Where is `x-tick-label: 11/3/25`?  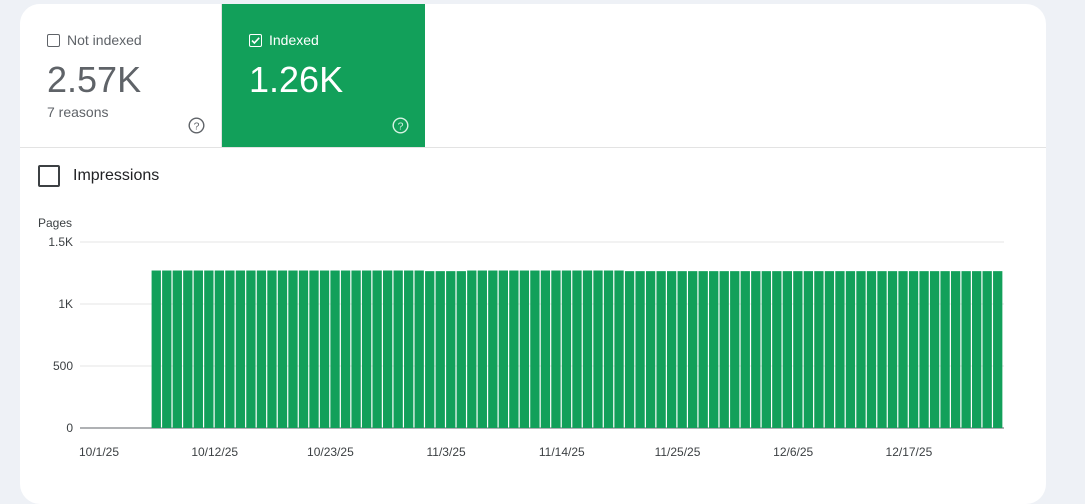 x-tick-label: 11/3/25 is located at coordinates (446, 452).